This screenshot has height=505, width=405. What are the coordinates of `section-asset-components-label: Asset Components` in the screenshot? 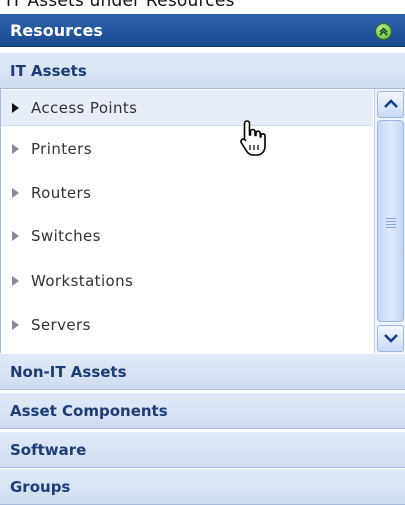 It's located at (89, 411).